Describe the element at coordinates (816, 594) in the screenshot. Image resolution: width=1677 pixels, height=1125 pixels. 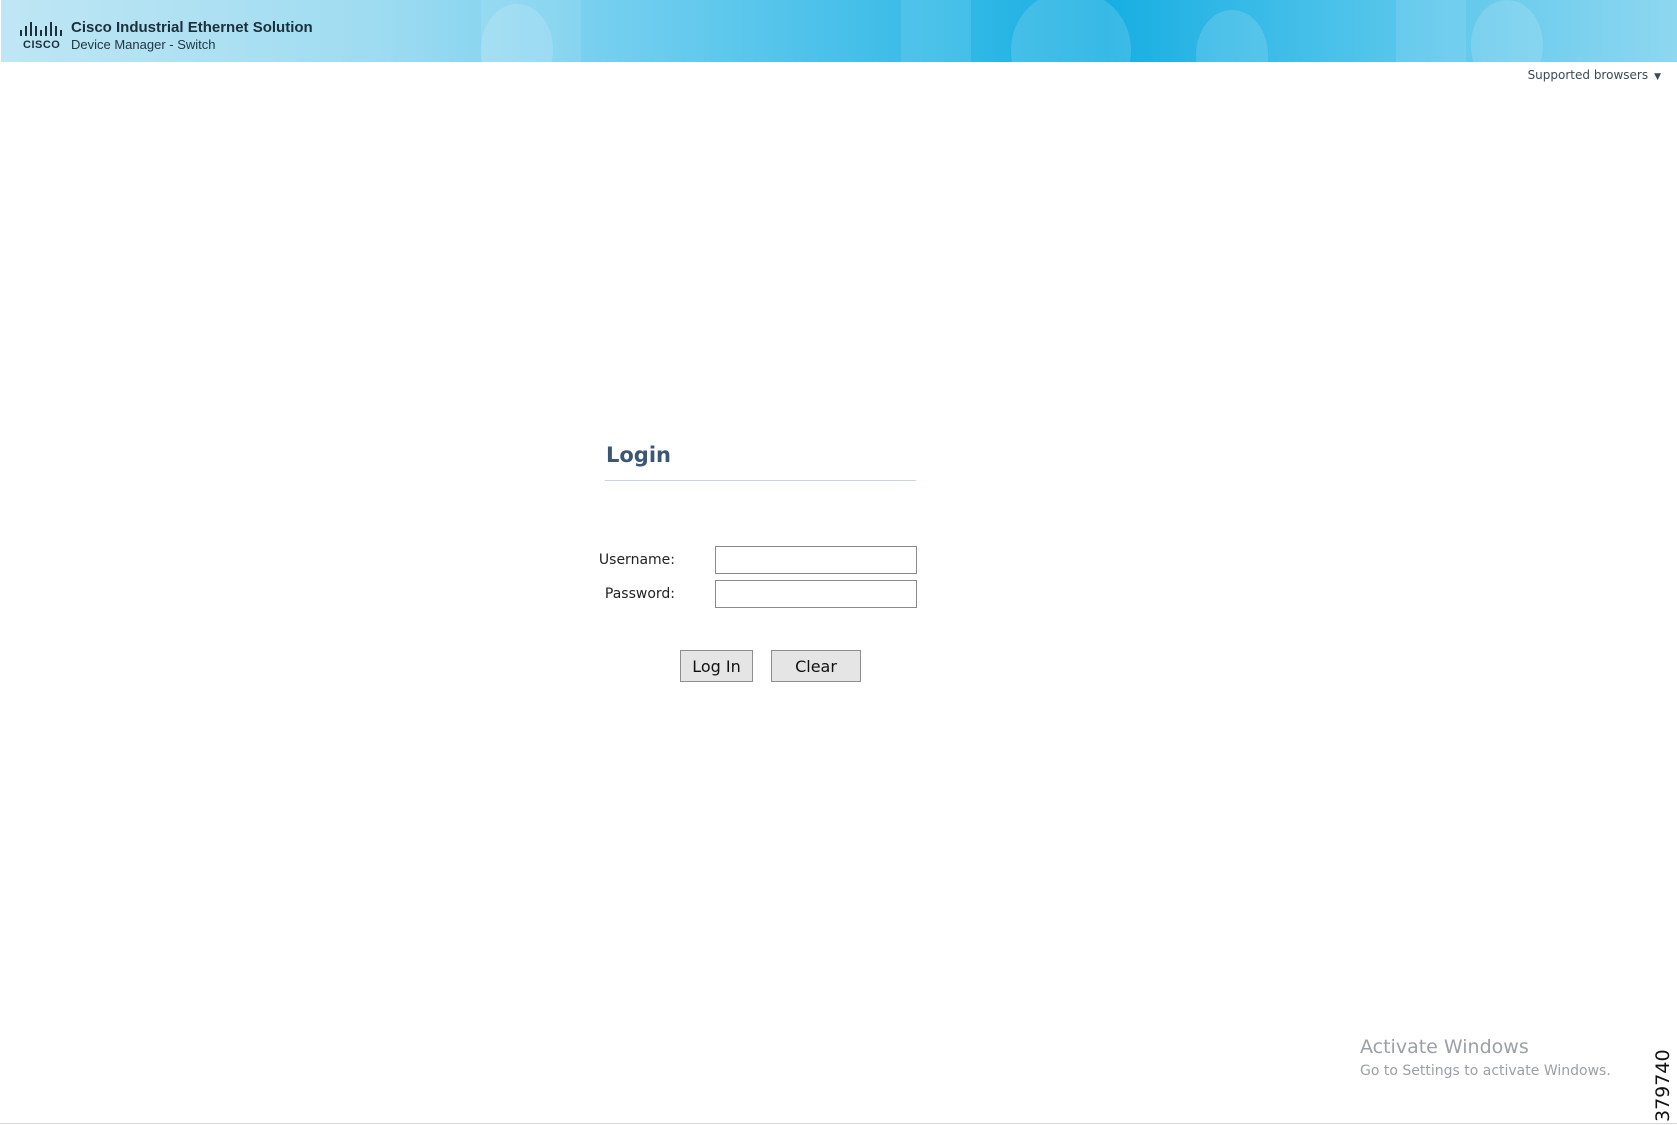
I see `password-input` at that location.